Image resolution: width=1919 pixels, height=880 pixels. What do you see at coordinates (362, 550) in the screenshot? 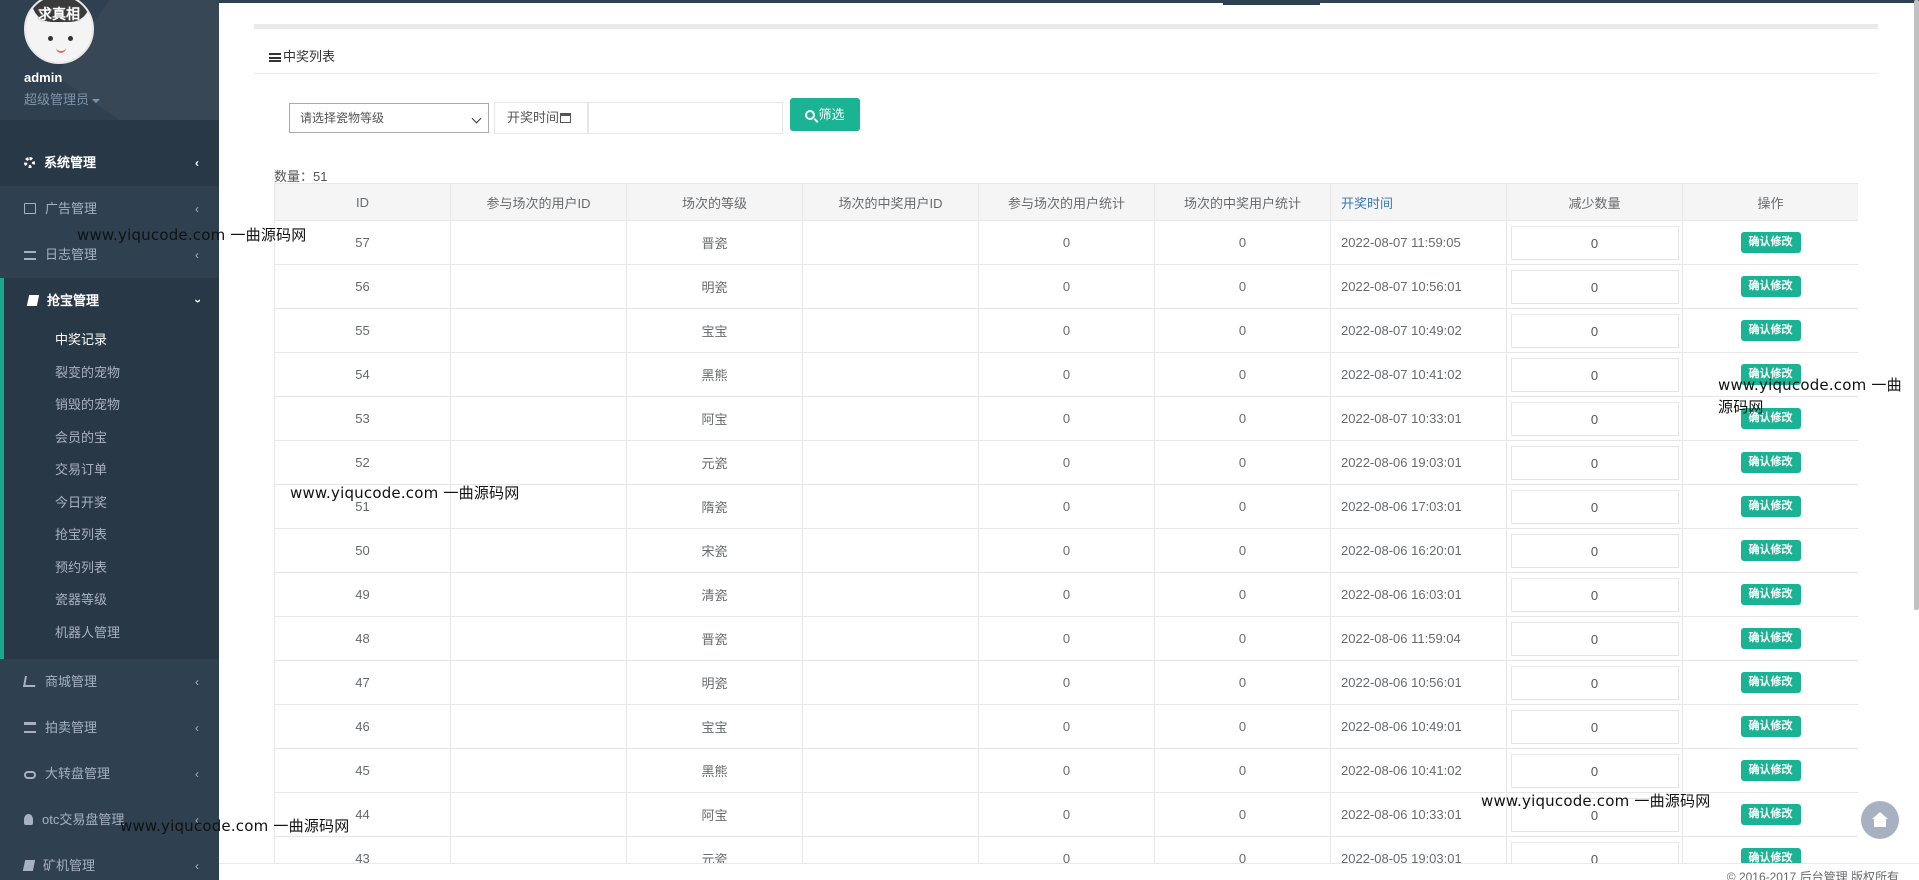
I see `cell-id: 50` at bounding box center [362, 550].